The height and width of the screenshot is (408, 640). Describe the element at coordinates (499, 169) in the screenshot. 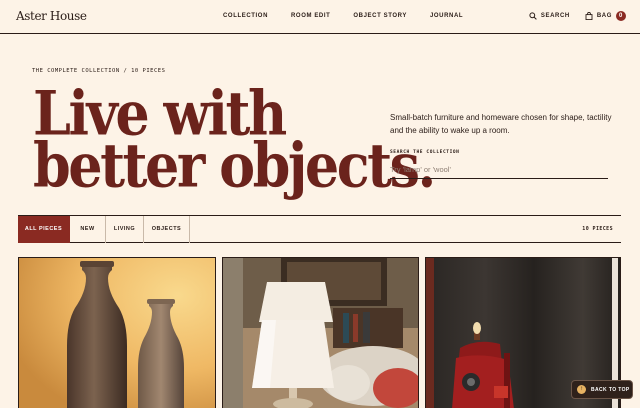

I see `collection-search-input` at that location.